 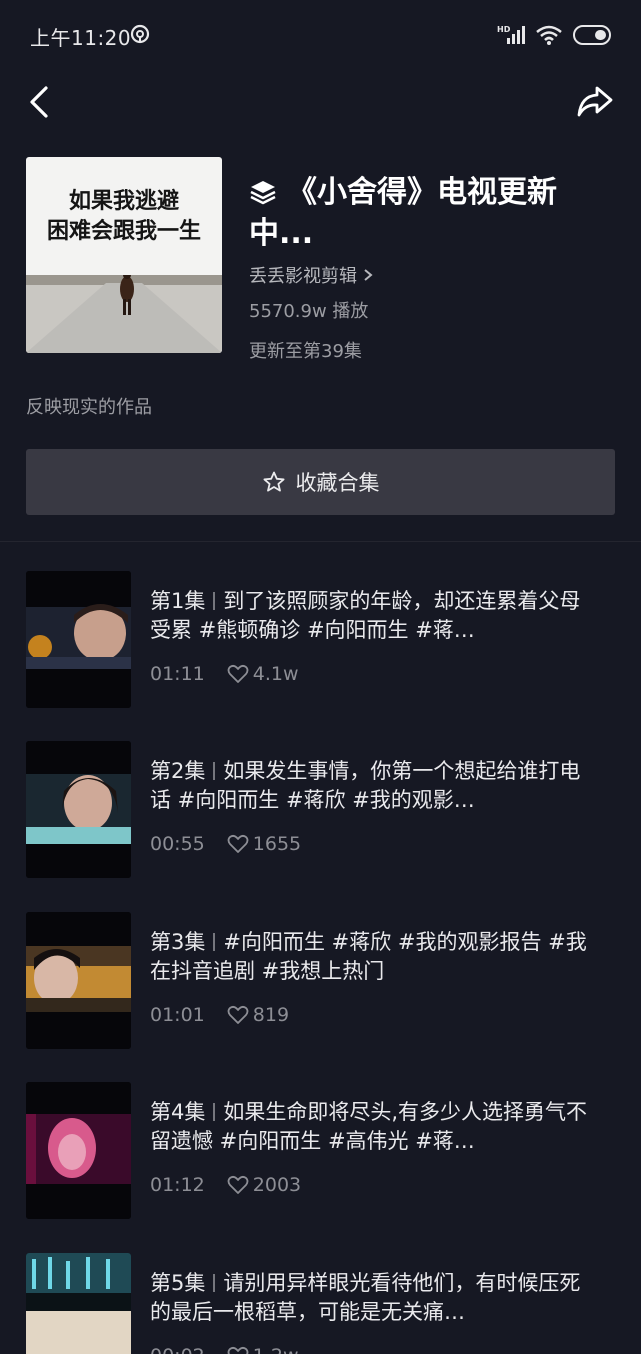 I want to click on battery-icon, so click(x=592, y=35).